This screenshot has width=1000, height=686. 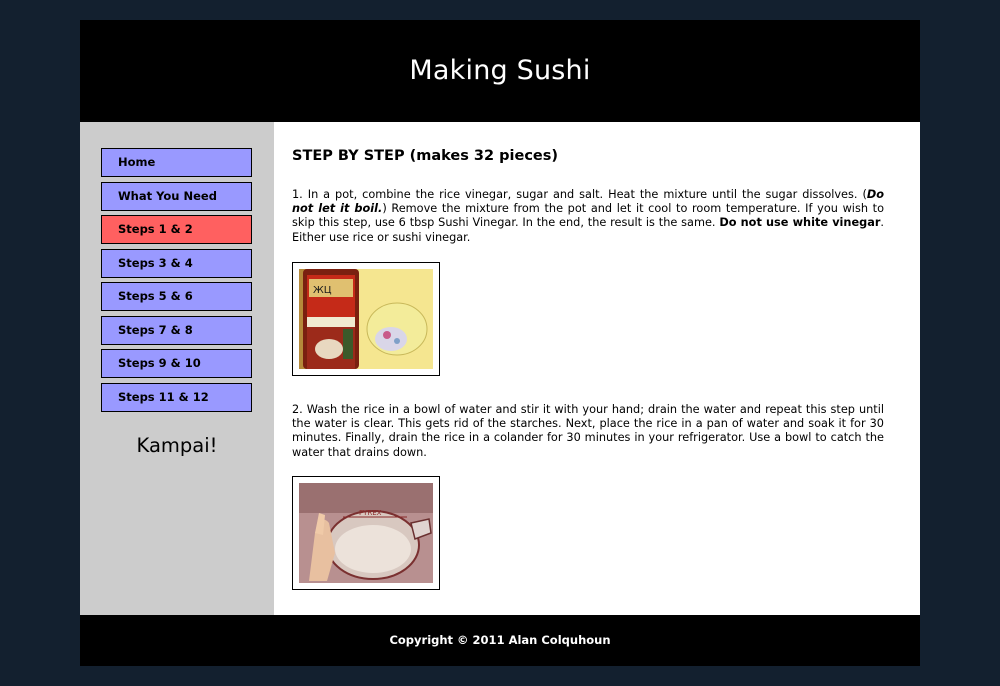 I want to click on site-title: Making Sushi, so click(x=500, y=70).